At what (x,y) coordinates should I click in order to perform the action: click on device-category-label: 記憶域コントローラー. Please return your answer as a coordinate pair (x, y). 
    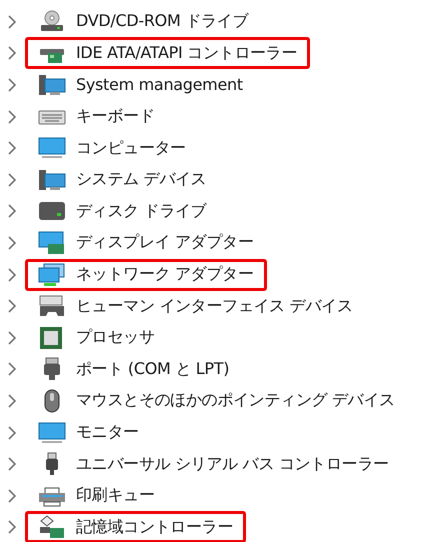
    Looking at the image, I should click on (155, 527).